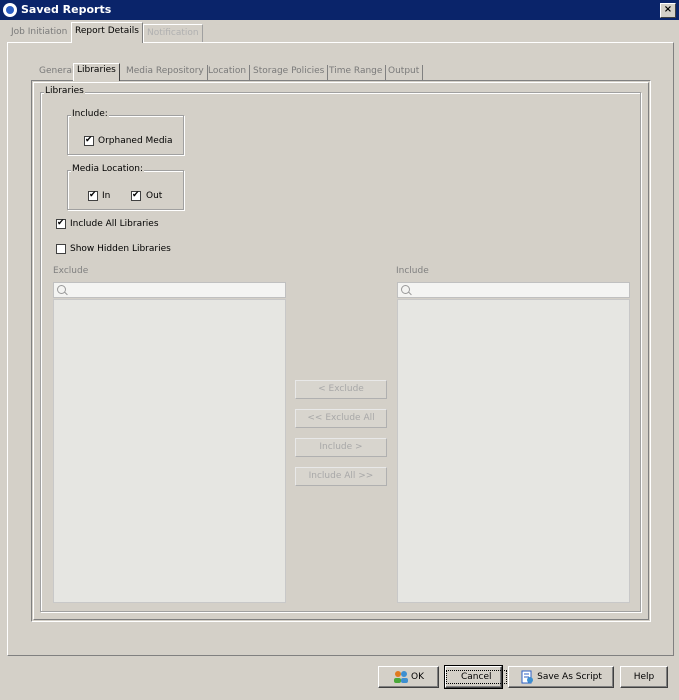 The height and width of the screenshot is (700, 679). What do you see at coordinates (527, 676) in the screenshot?
I see `script-icon` at bounding box center [527, 676].